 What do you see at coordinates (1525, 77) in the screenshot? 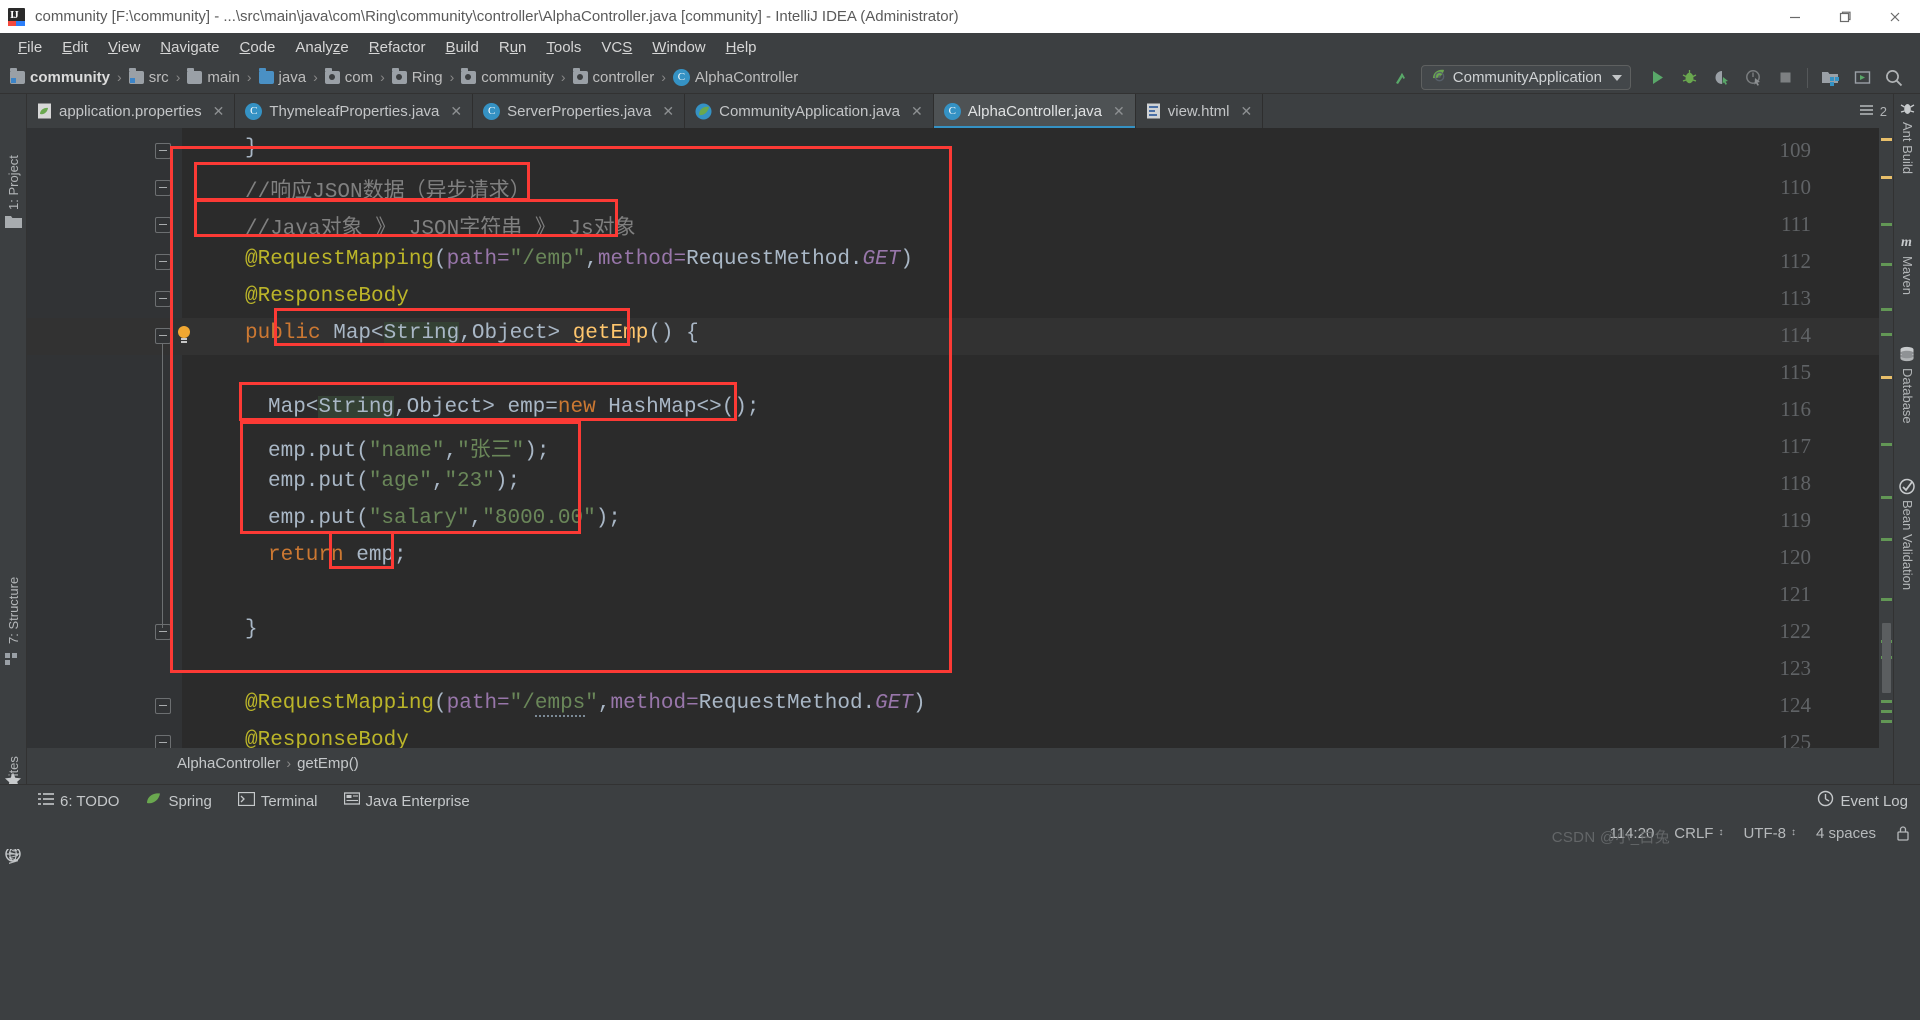
I see `run-configuration-selector: CommunityApplication` at bounding box center [1525, 77].